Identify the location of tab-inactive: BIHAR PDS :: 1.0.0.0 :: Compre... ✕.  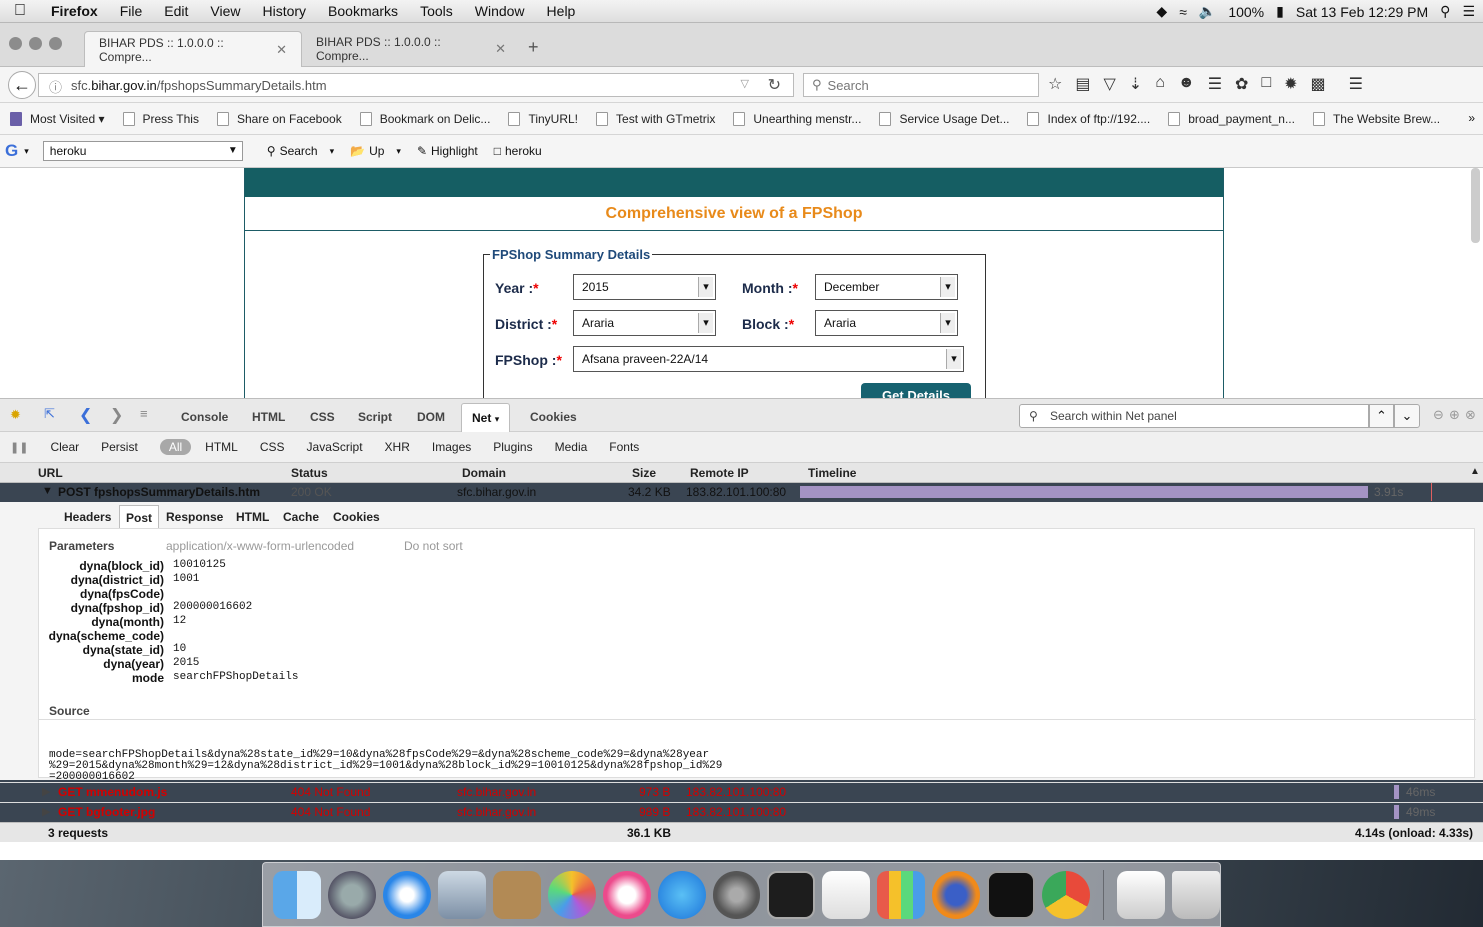
(411, 49).